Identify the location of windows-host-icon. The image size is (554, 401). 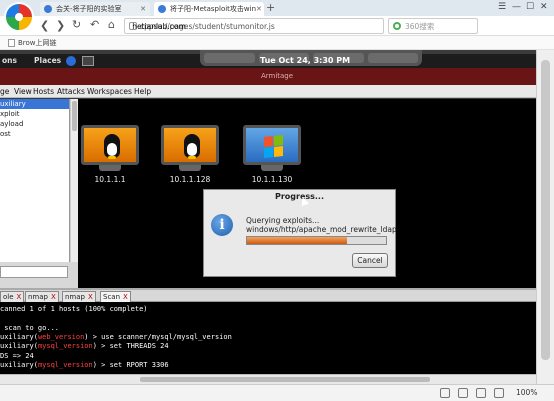
(272, 145).